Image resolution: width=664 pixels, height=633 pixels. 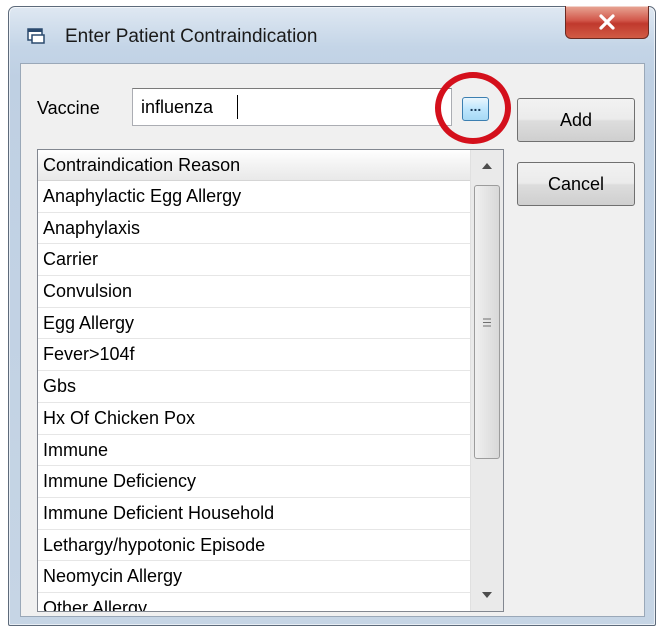 What do you see at coordinates (254, 451) in the screenshot?
I see `list-item: Immune` at bounding box center [254, 451].